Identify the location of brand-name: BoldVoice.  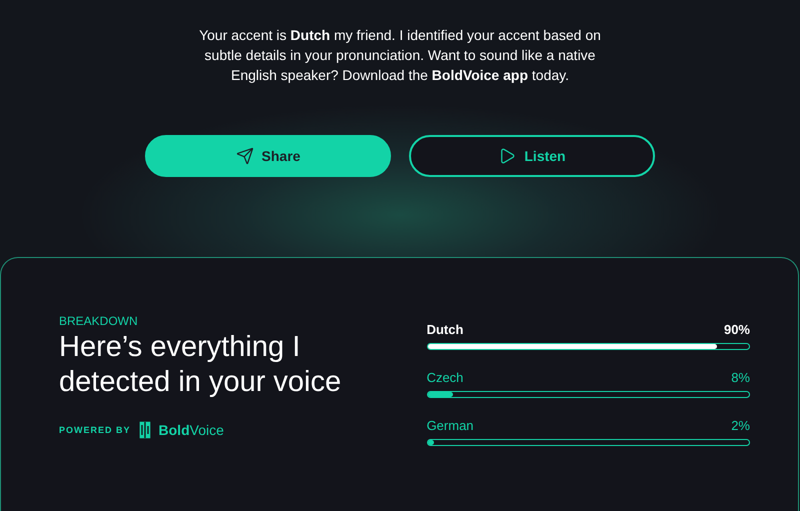
(191, 430).